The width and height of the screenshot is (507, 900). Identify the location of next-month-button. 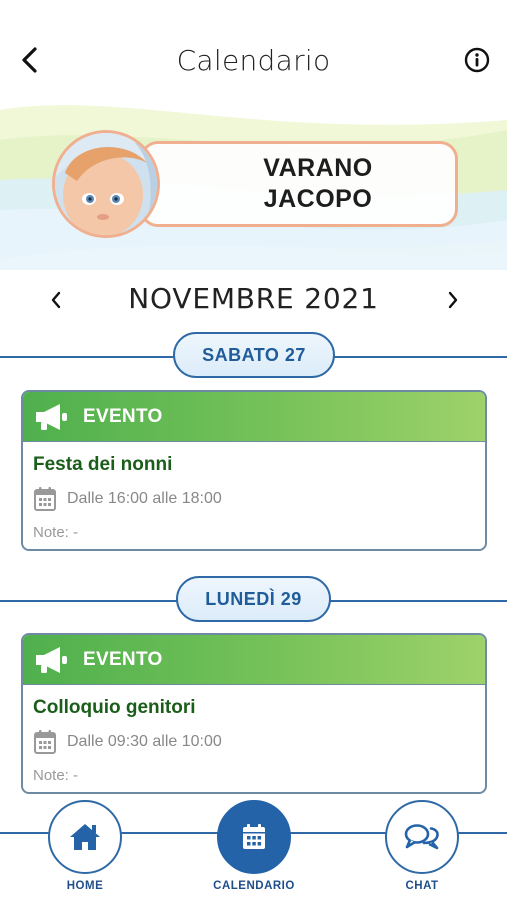
(453, 300).